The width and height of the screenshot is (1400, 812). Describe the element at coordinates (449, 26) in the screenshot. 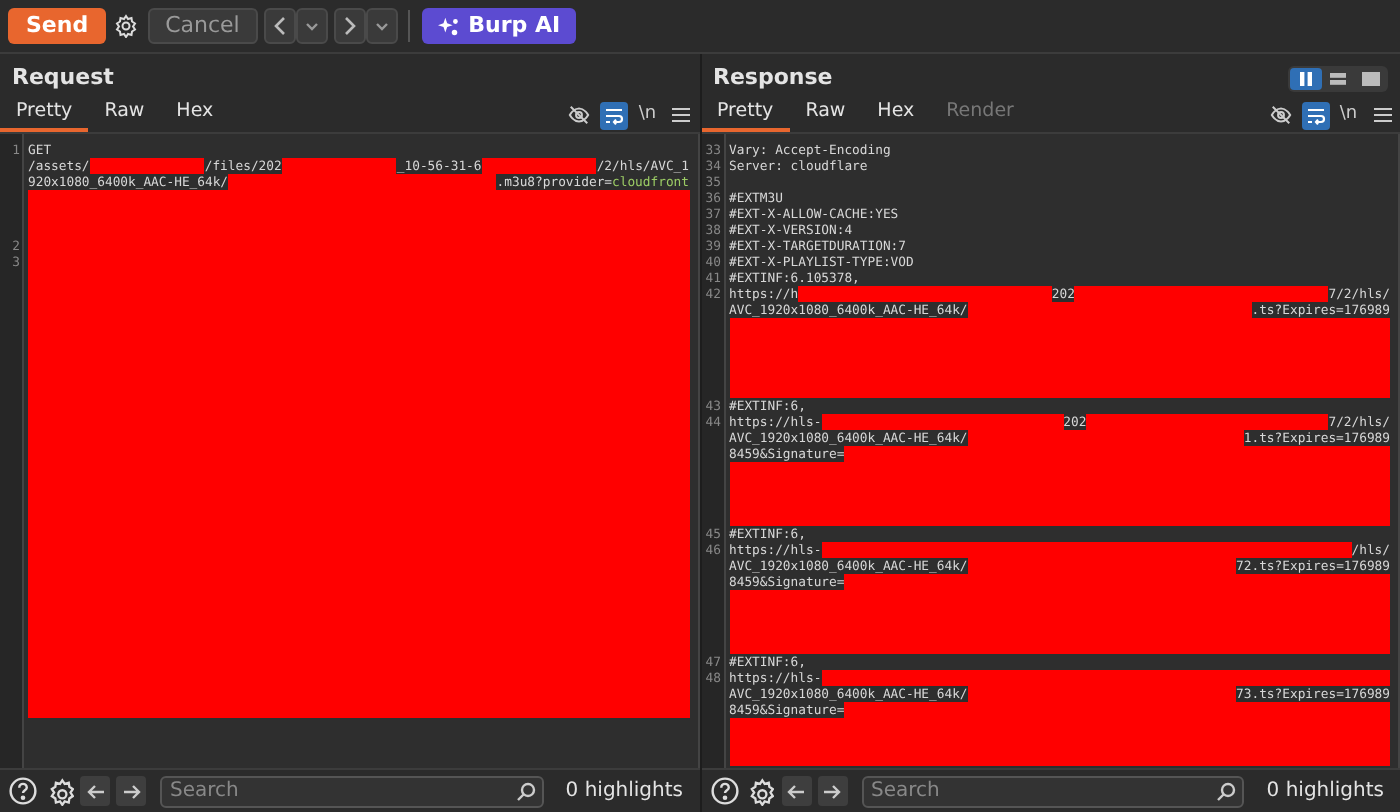

I see `sparkle-icon` at that location.